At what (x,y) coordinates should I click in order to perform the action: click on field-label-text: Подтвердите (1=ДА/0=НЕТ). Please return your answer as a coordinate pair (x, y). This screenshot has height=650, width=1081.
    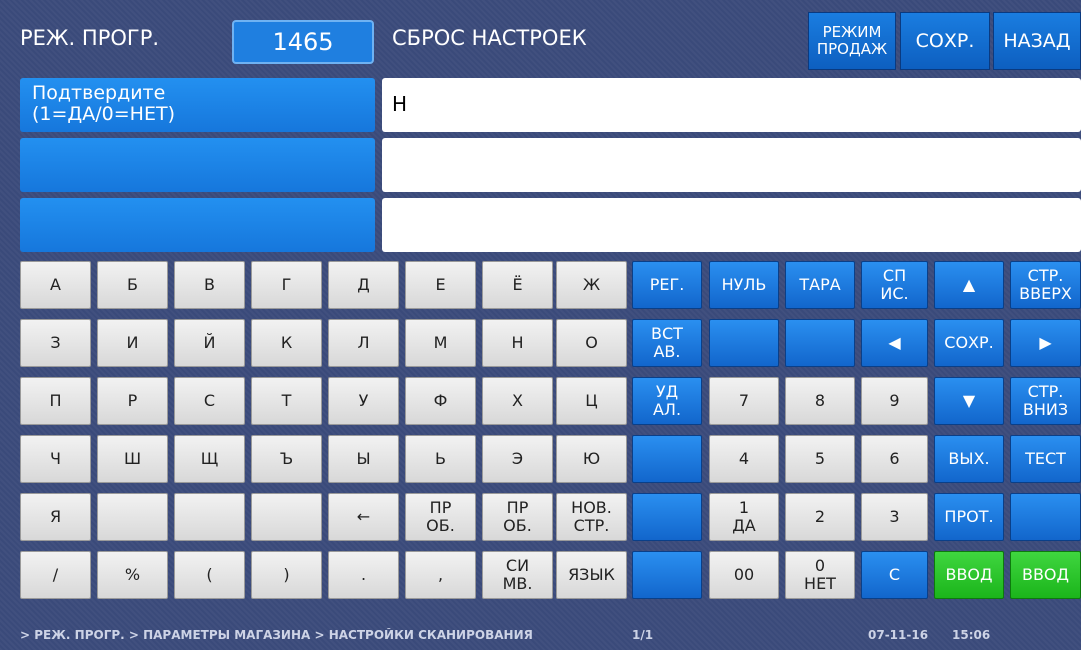
    Looking at the image, I should click on (103, 103).